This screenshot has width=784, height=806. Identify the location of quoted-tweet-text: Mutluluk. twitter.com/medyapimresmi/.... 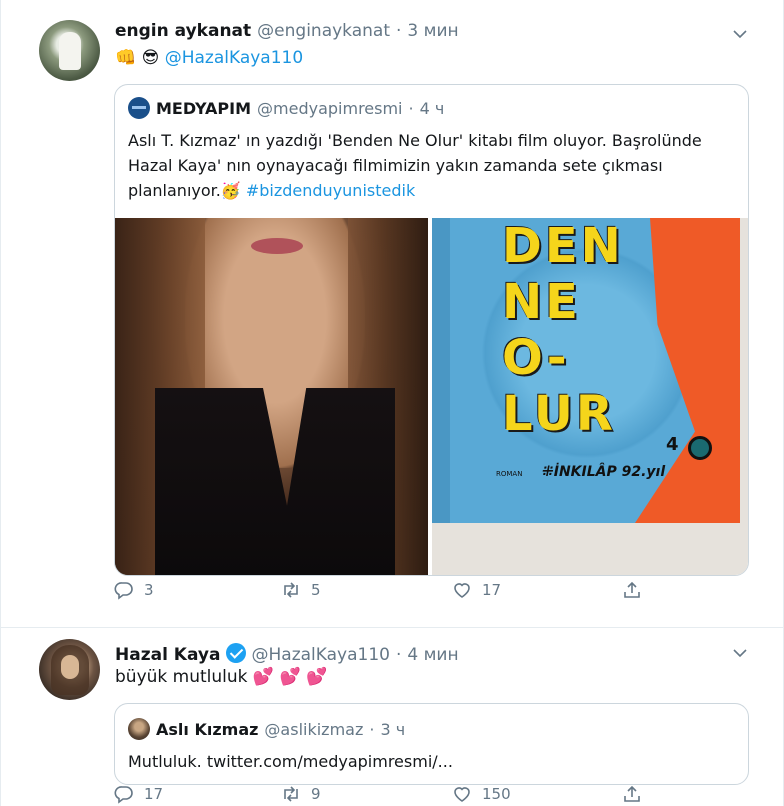
(290, 761).